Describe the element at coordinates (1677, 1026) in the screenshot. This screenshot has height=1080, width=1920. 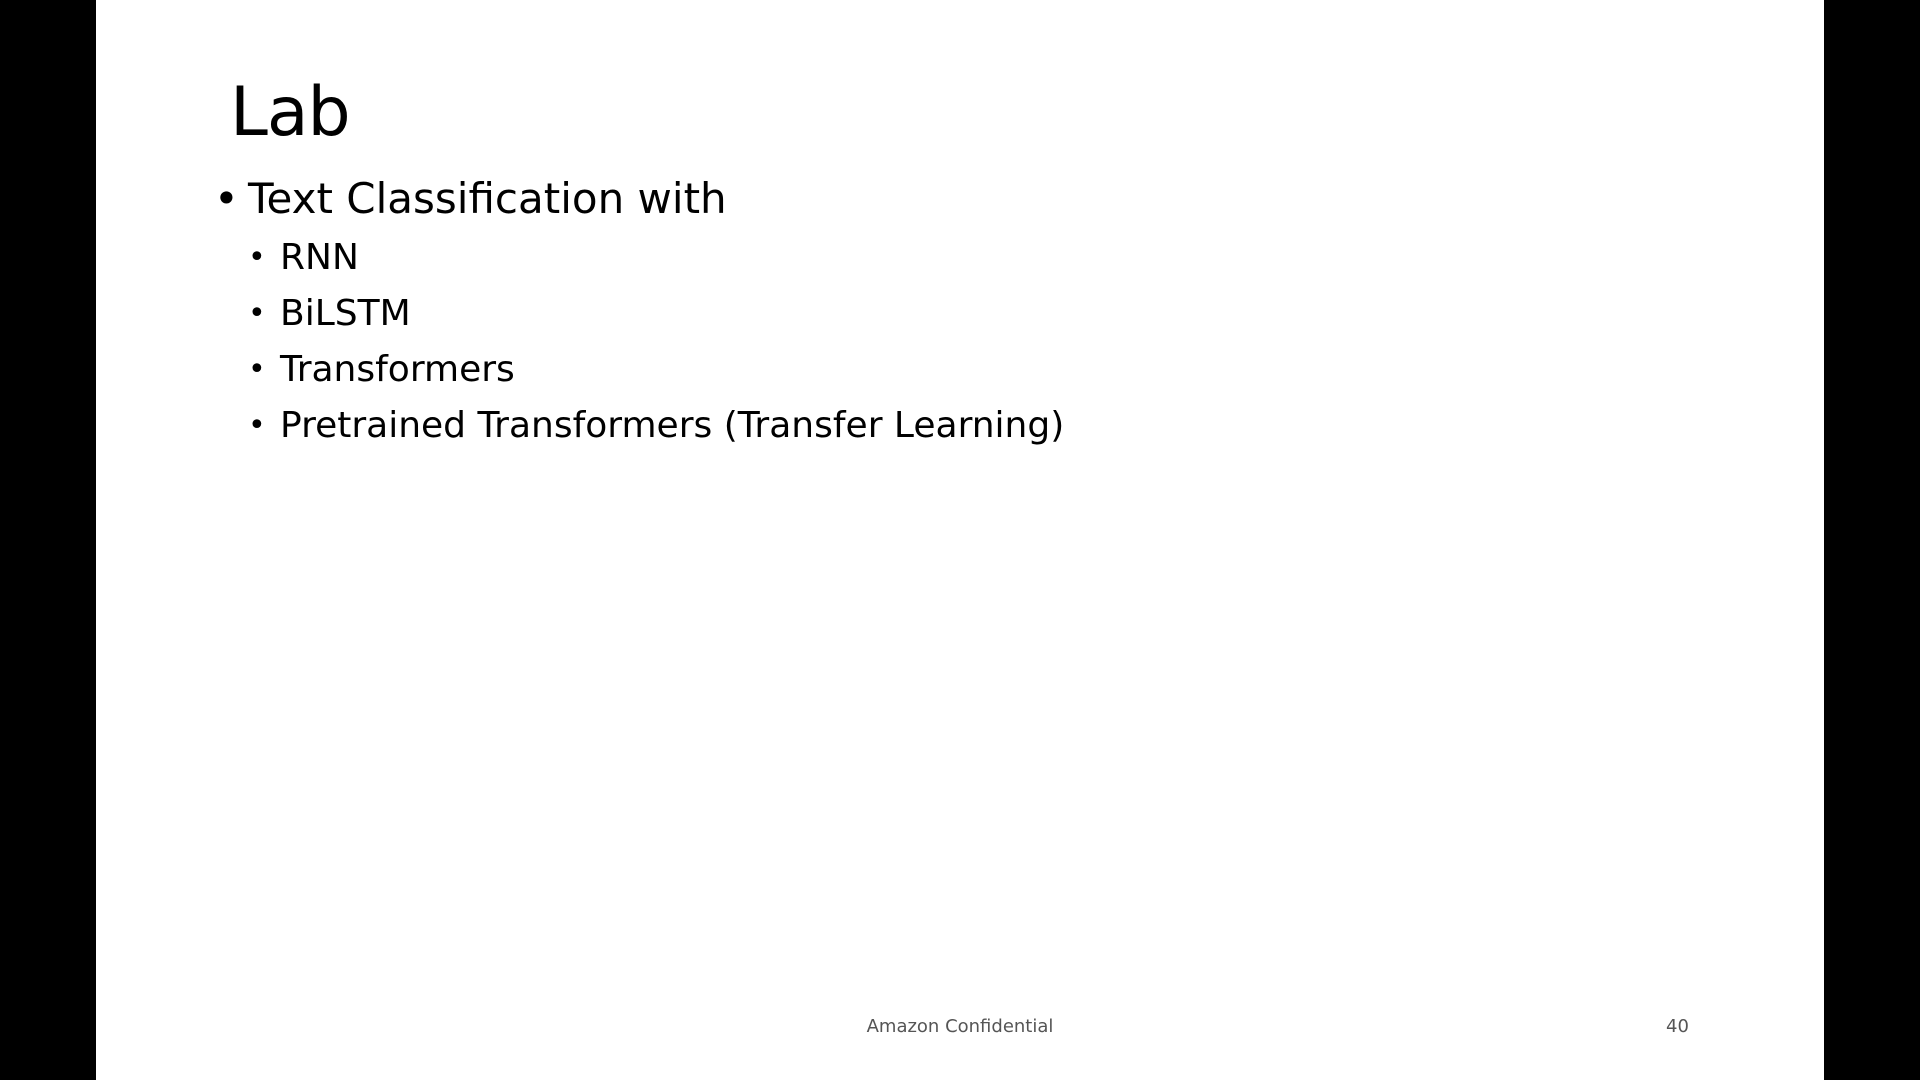
I see `page-number: 40` at that location.